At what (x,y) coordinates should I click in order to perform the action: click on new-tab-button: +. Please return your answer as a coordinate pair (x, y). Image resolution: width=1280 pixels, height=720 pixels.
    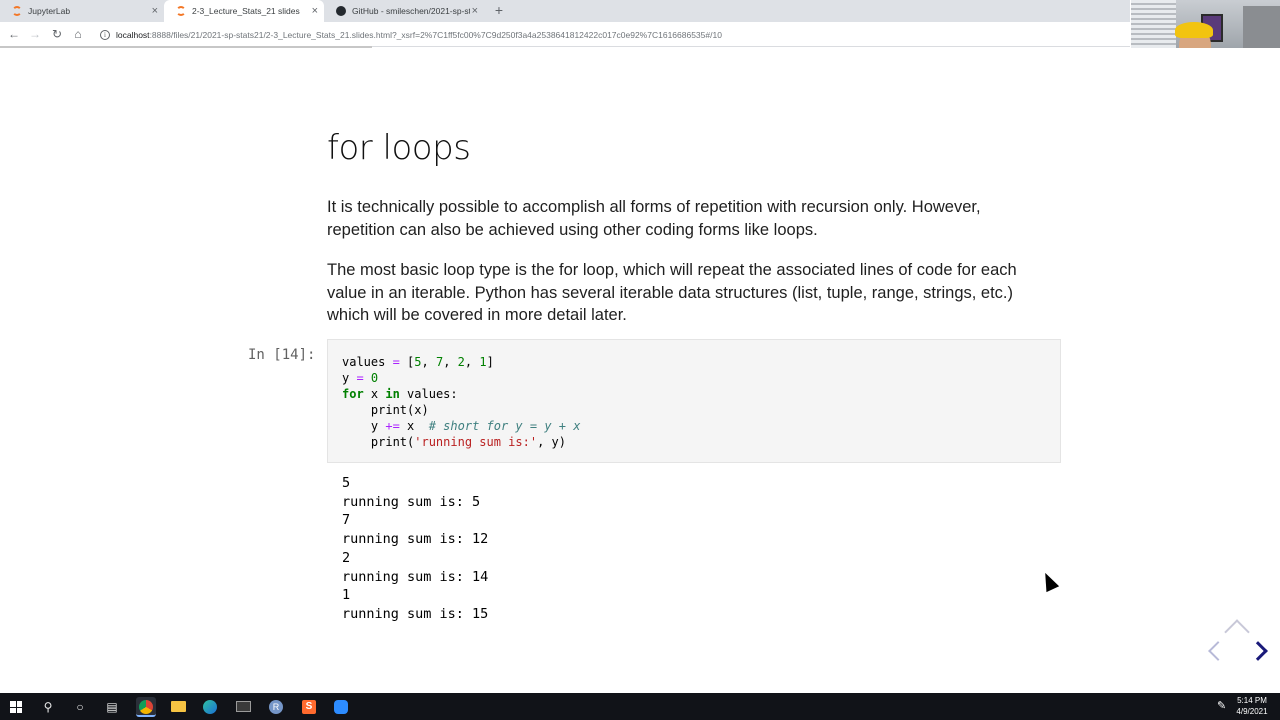
    Looking at the image, I should click on (499, 10).